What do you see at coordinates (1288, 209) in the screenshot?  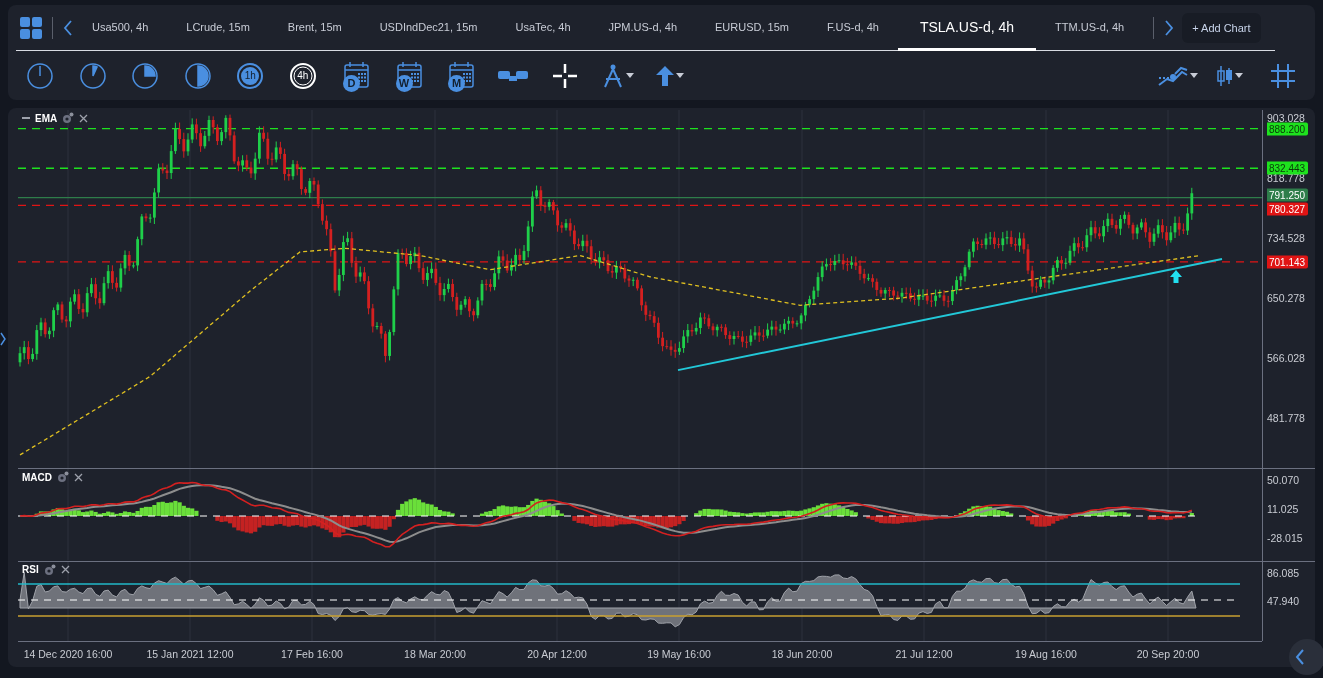 I see `price-level-label: 780.327` at bounding box center [1288, 209].